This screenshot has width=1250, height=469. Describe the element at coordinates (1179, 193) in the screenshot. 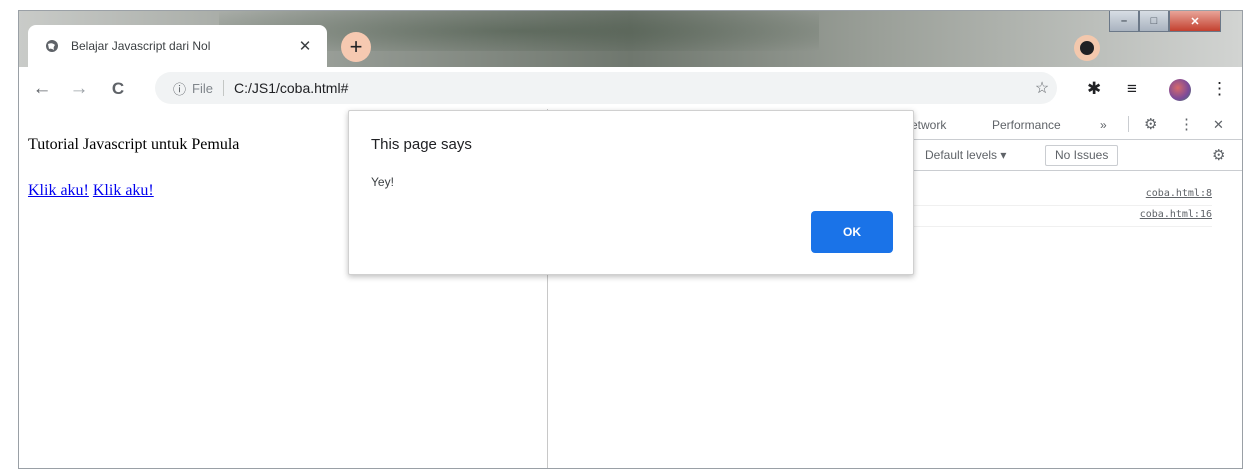

I see `source-link: coba.html:8` at that location.